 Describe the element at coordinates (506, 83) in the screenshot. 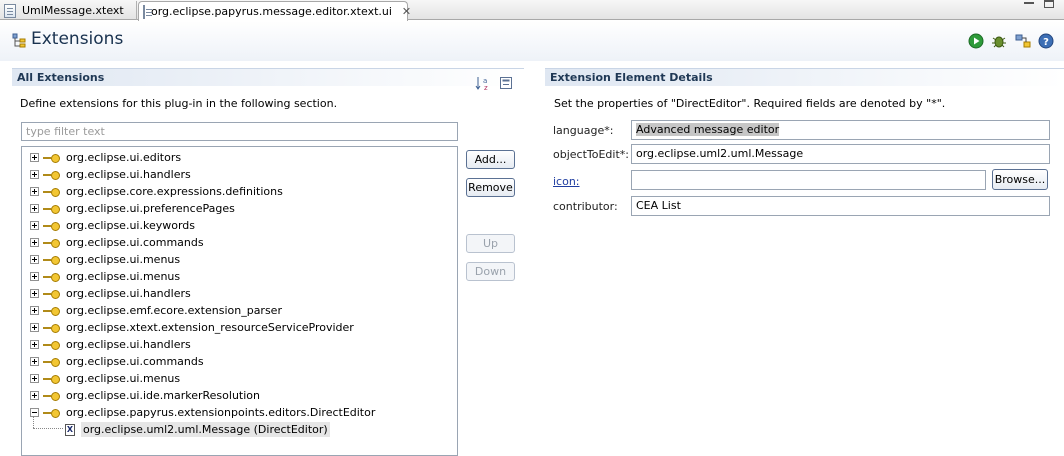

I see `collapse-all-icon` at that location.